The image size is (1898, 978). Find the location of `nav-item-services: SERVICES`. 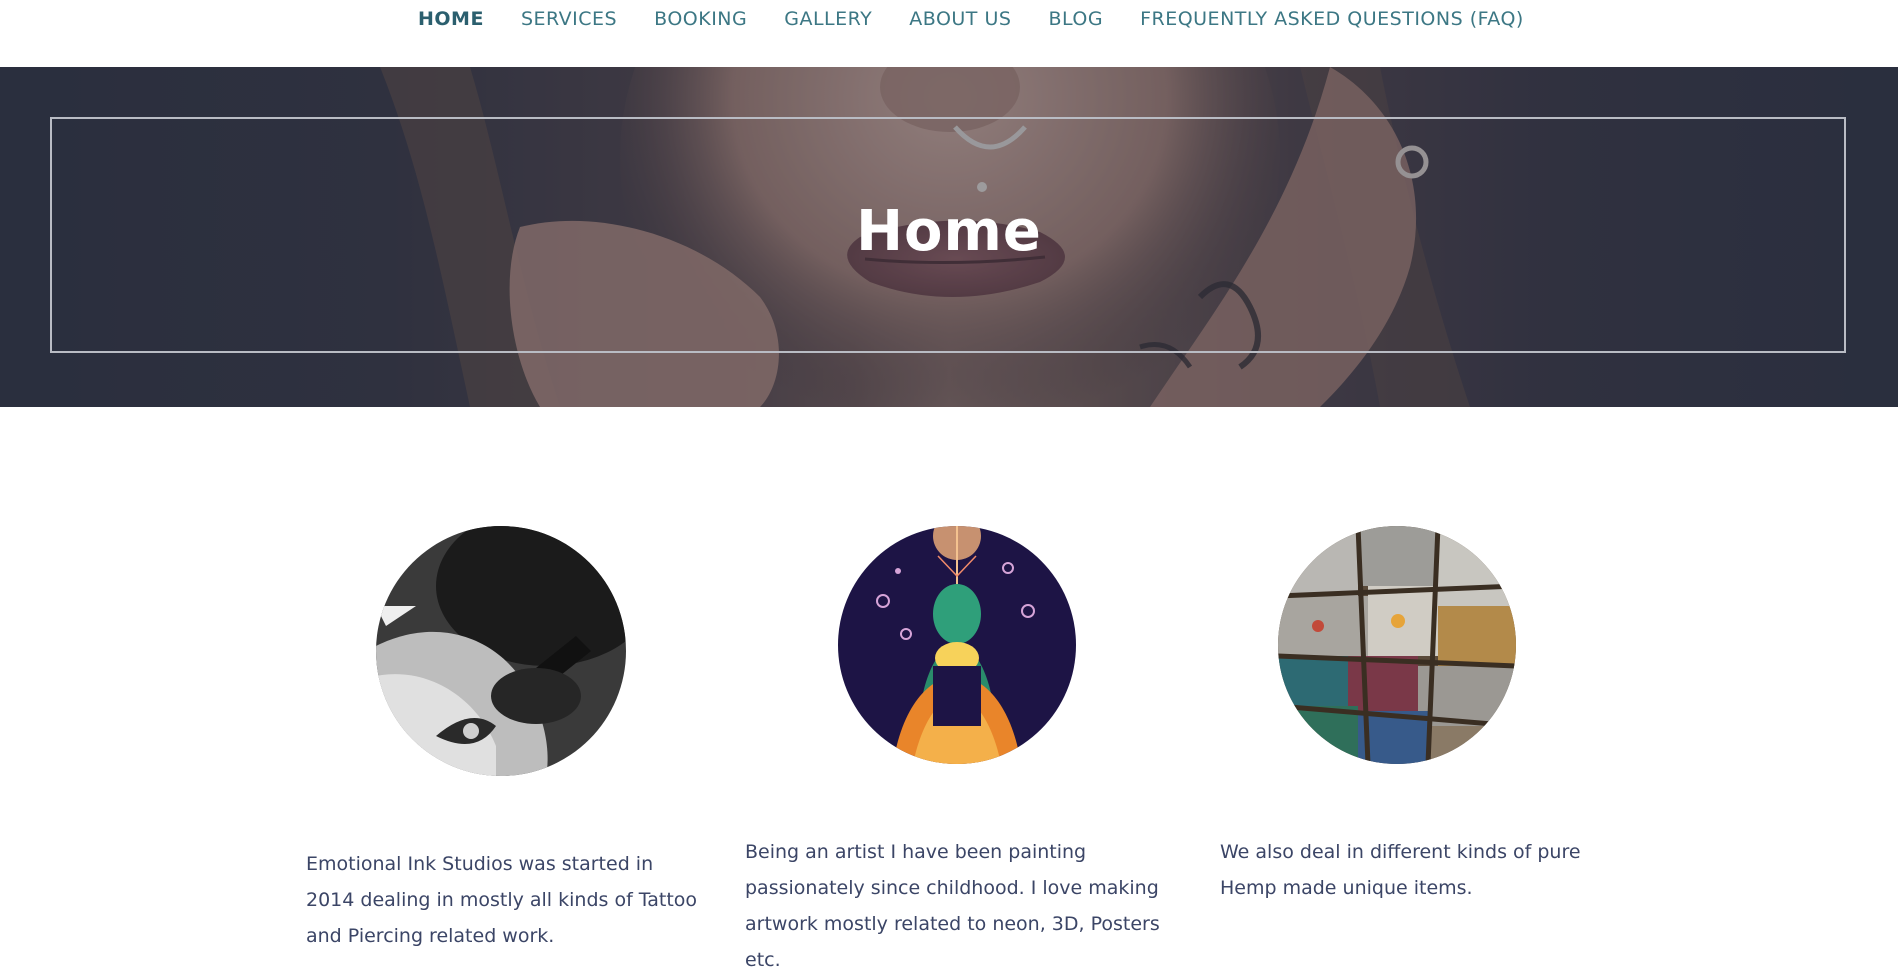

nav-item-services: SERVICES is located at coordinates (569, 19).